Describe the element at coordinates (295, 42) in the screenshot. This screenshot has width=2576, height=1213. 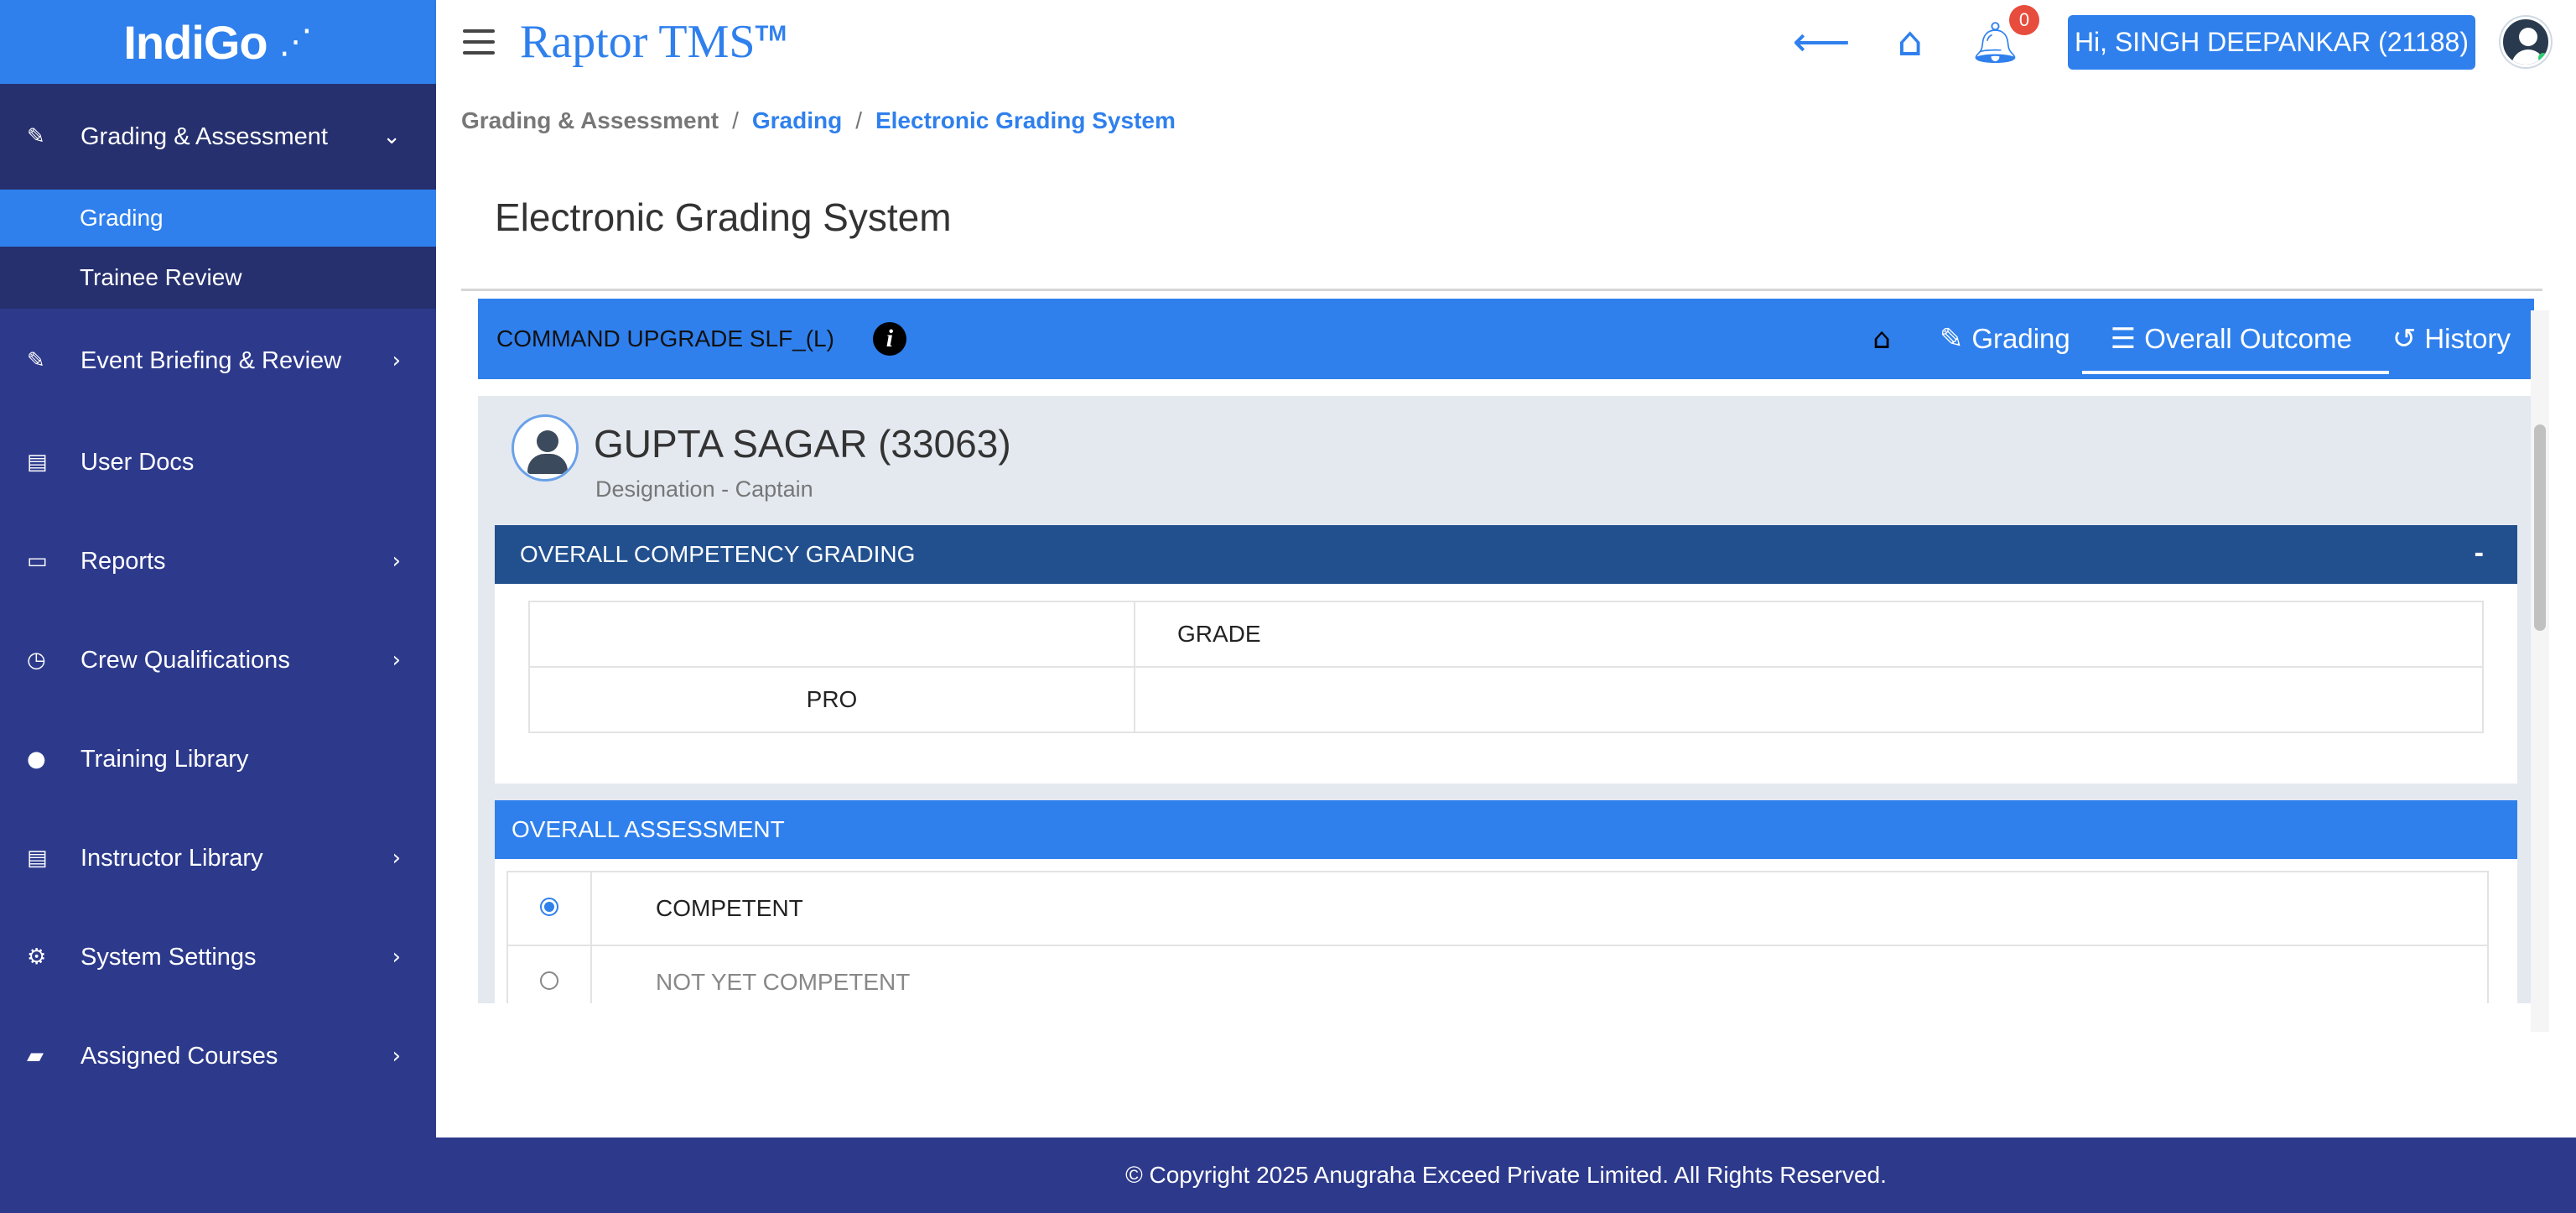
I see `plane-dots-icon: ⋰` at that location.